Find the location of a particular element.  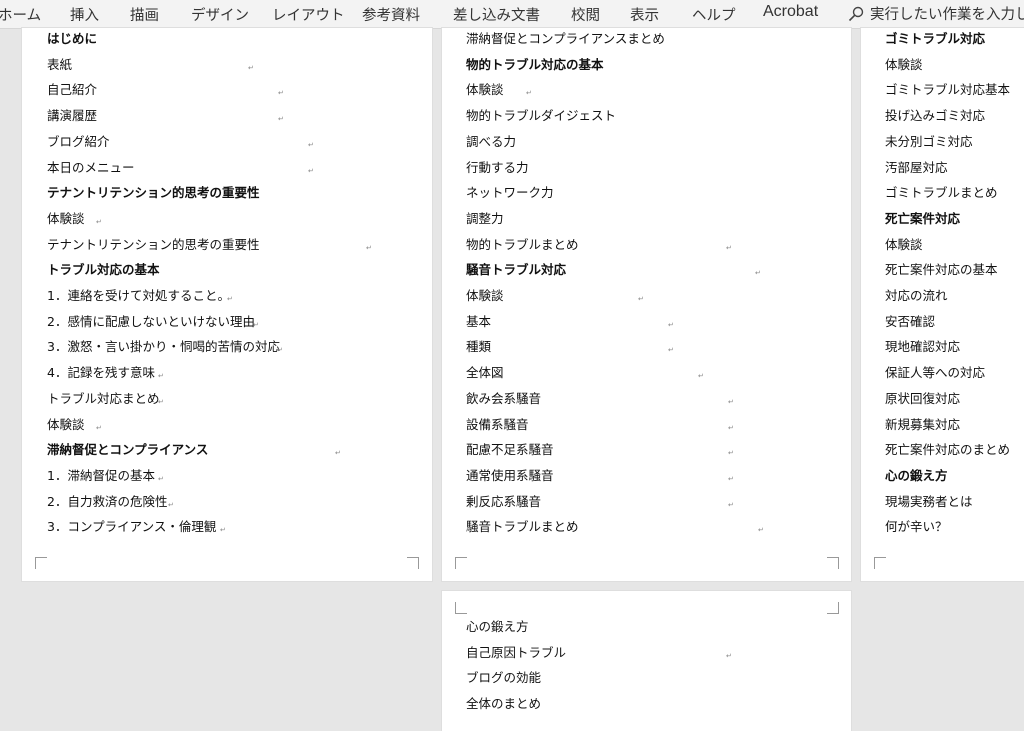

tab-acrobat: Acrobat is located at coordinates (790, 12).